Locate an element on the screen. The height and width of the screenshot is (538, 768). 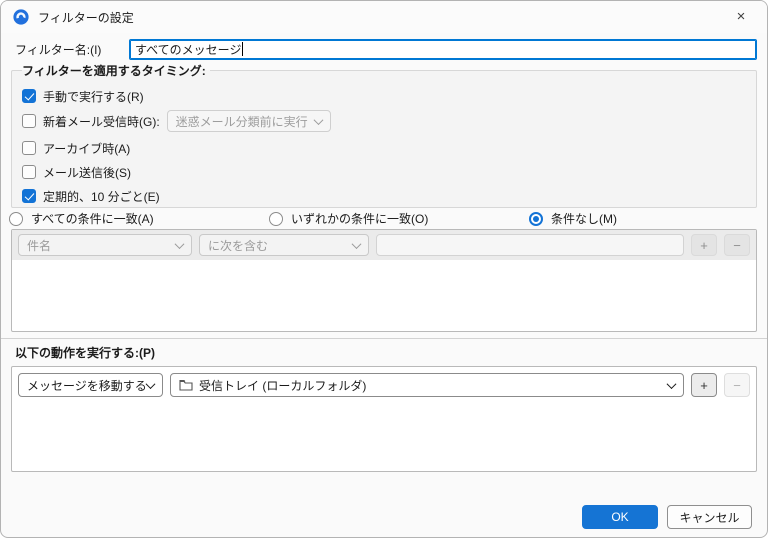
window-title: フィルターの設定 is located at coordinates (86, 17).